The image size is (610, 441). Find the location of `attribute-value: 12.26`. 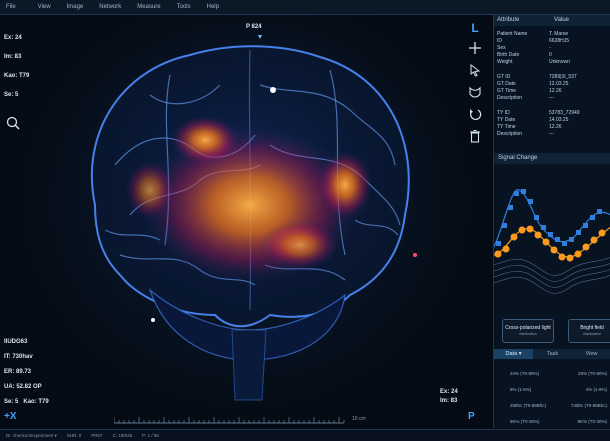

attribute-value: 12.26 is located at coordinates (555, 127).